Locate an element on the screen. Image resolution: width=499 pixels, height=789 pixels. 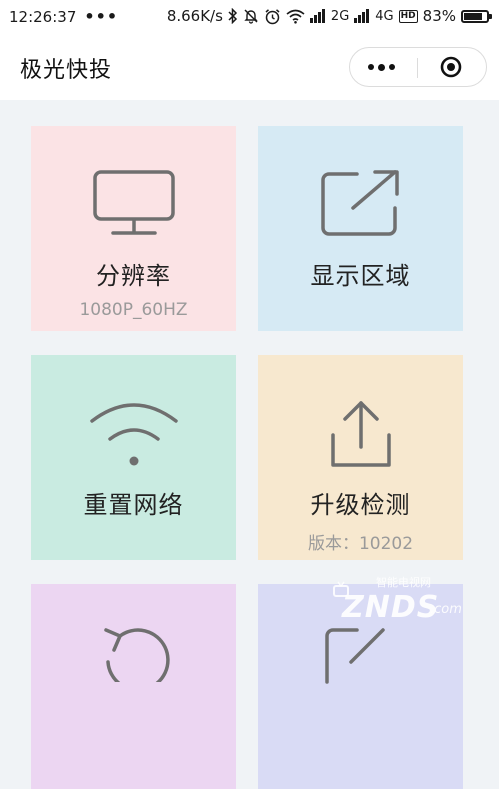
status-bar: 12:26:37 ••• 8.66K/s 2G 4G HD 83% is located at coordinates (249, 17).